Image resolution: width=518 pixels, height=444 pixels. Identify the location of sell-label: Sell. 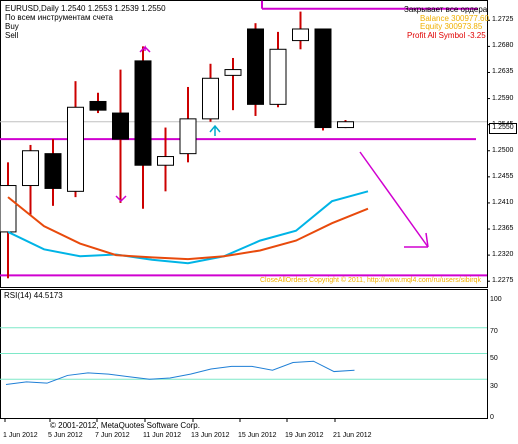
(11, 35).